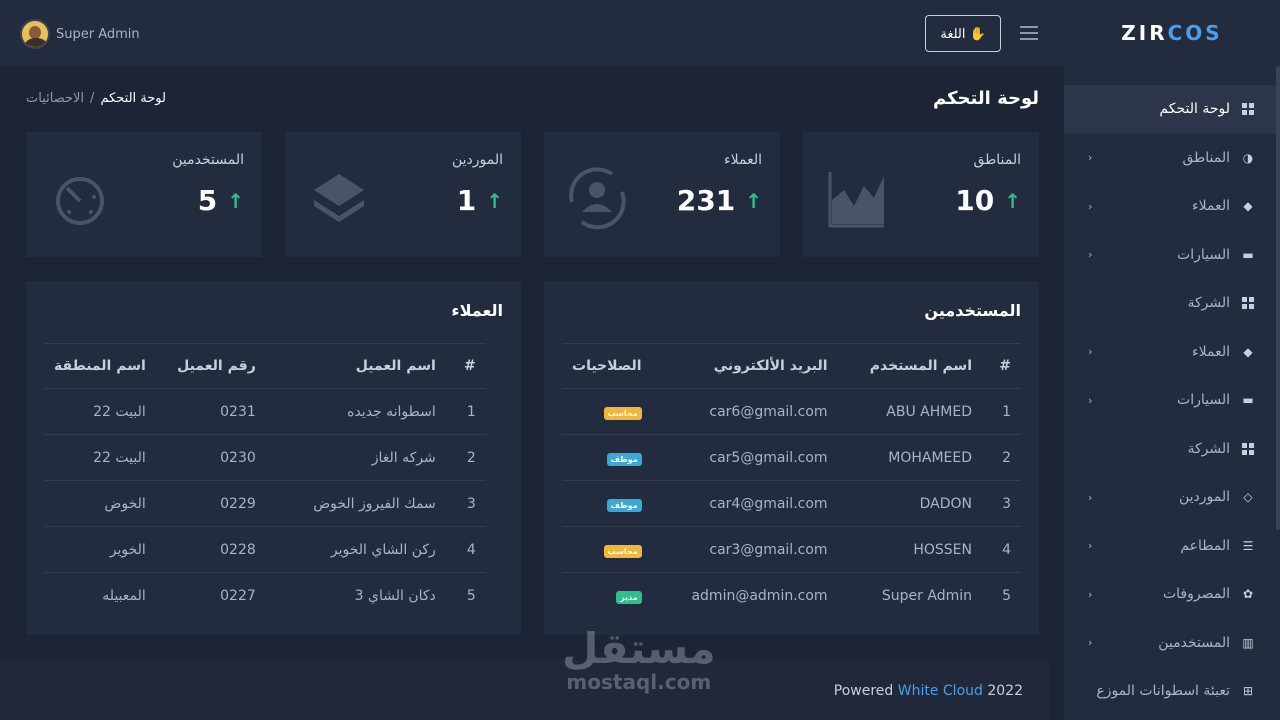 The width and height of the screenshot is (1280, 720). I want to click on diamond-icon: ◇, so click(1248, 497).